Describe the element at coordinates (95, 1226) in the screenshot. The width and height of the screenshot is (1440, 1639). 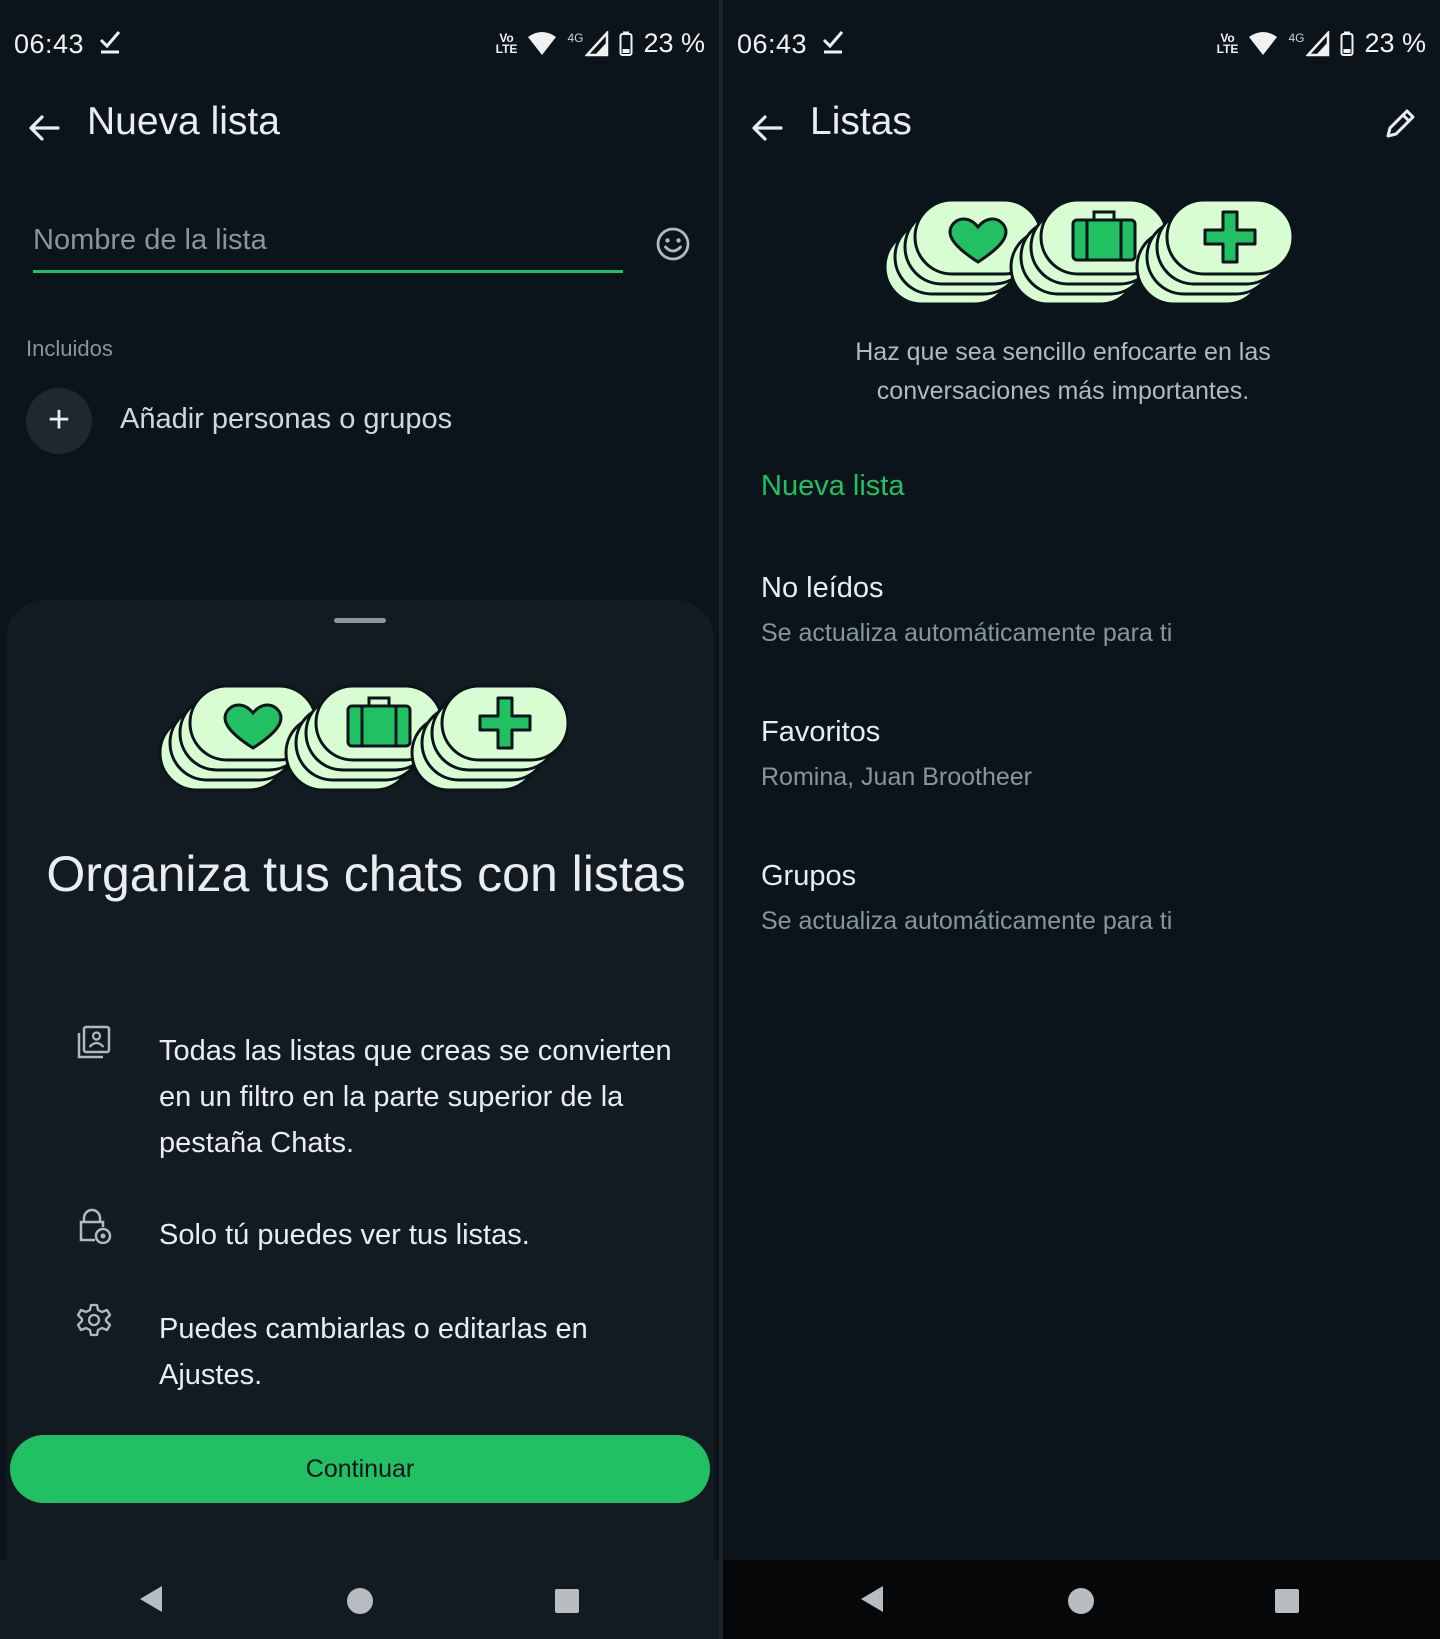
I see `lock-icon` at that location.